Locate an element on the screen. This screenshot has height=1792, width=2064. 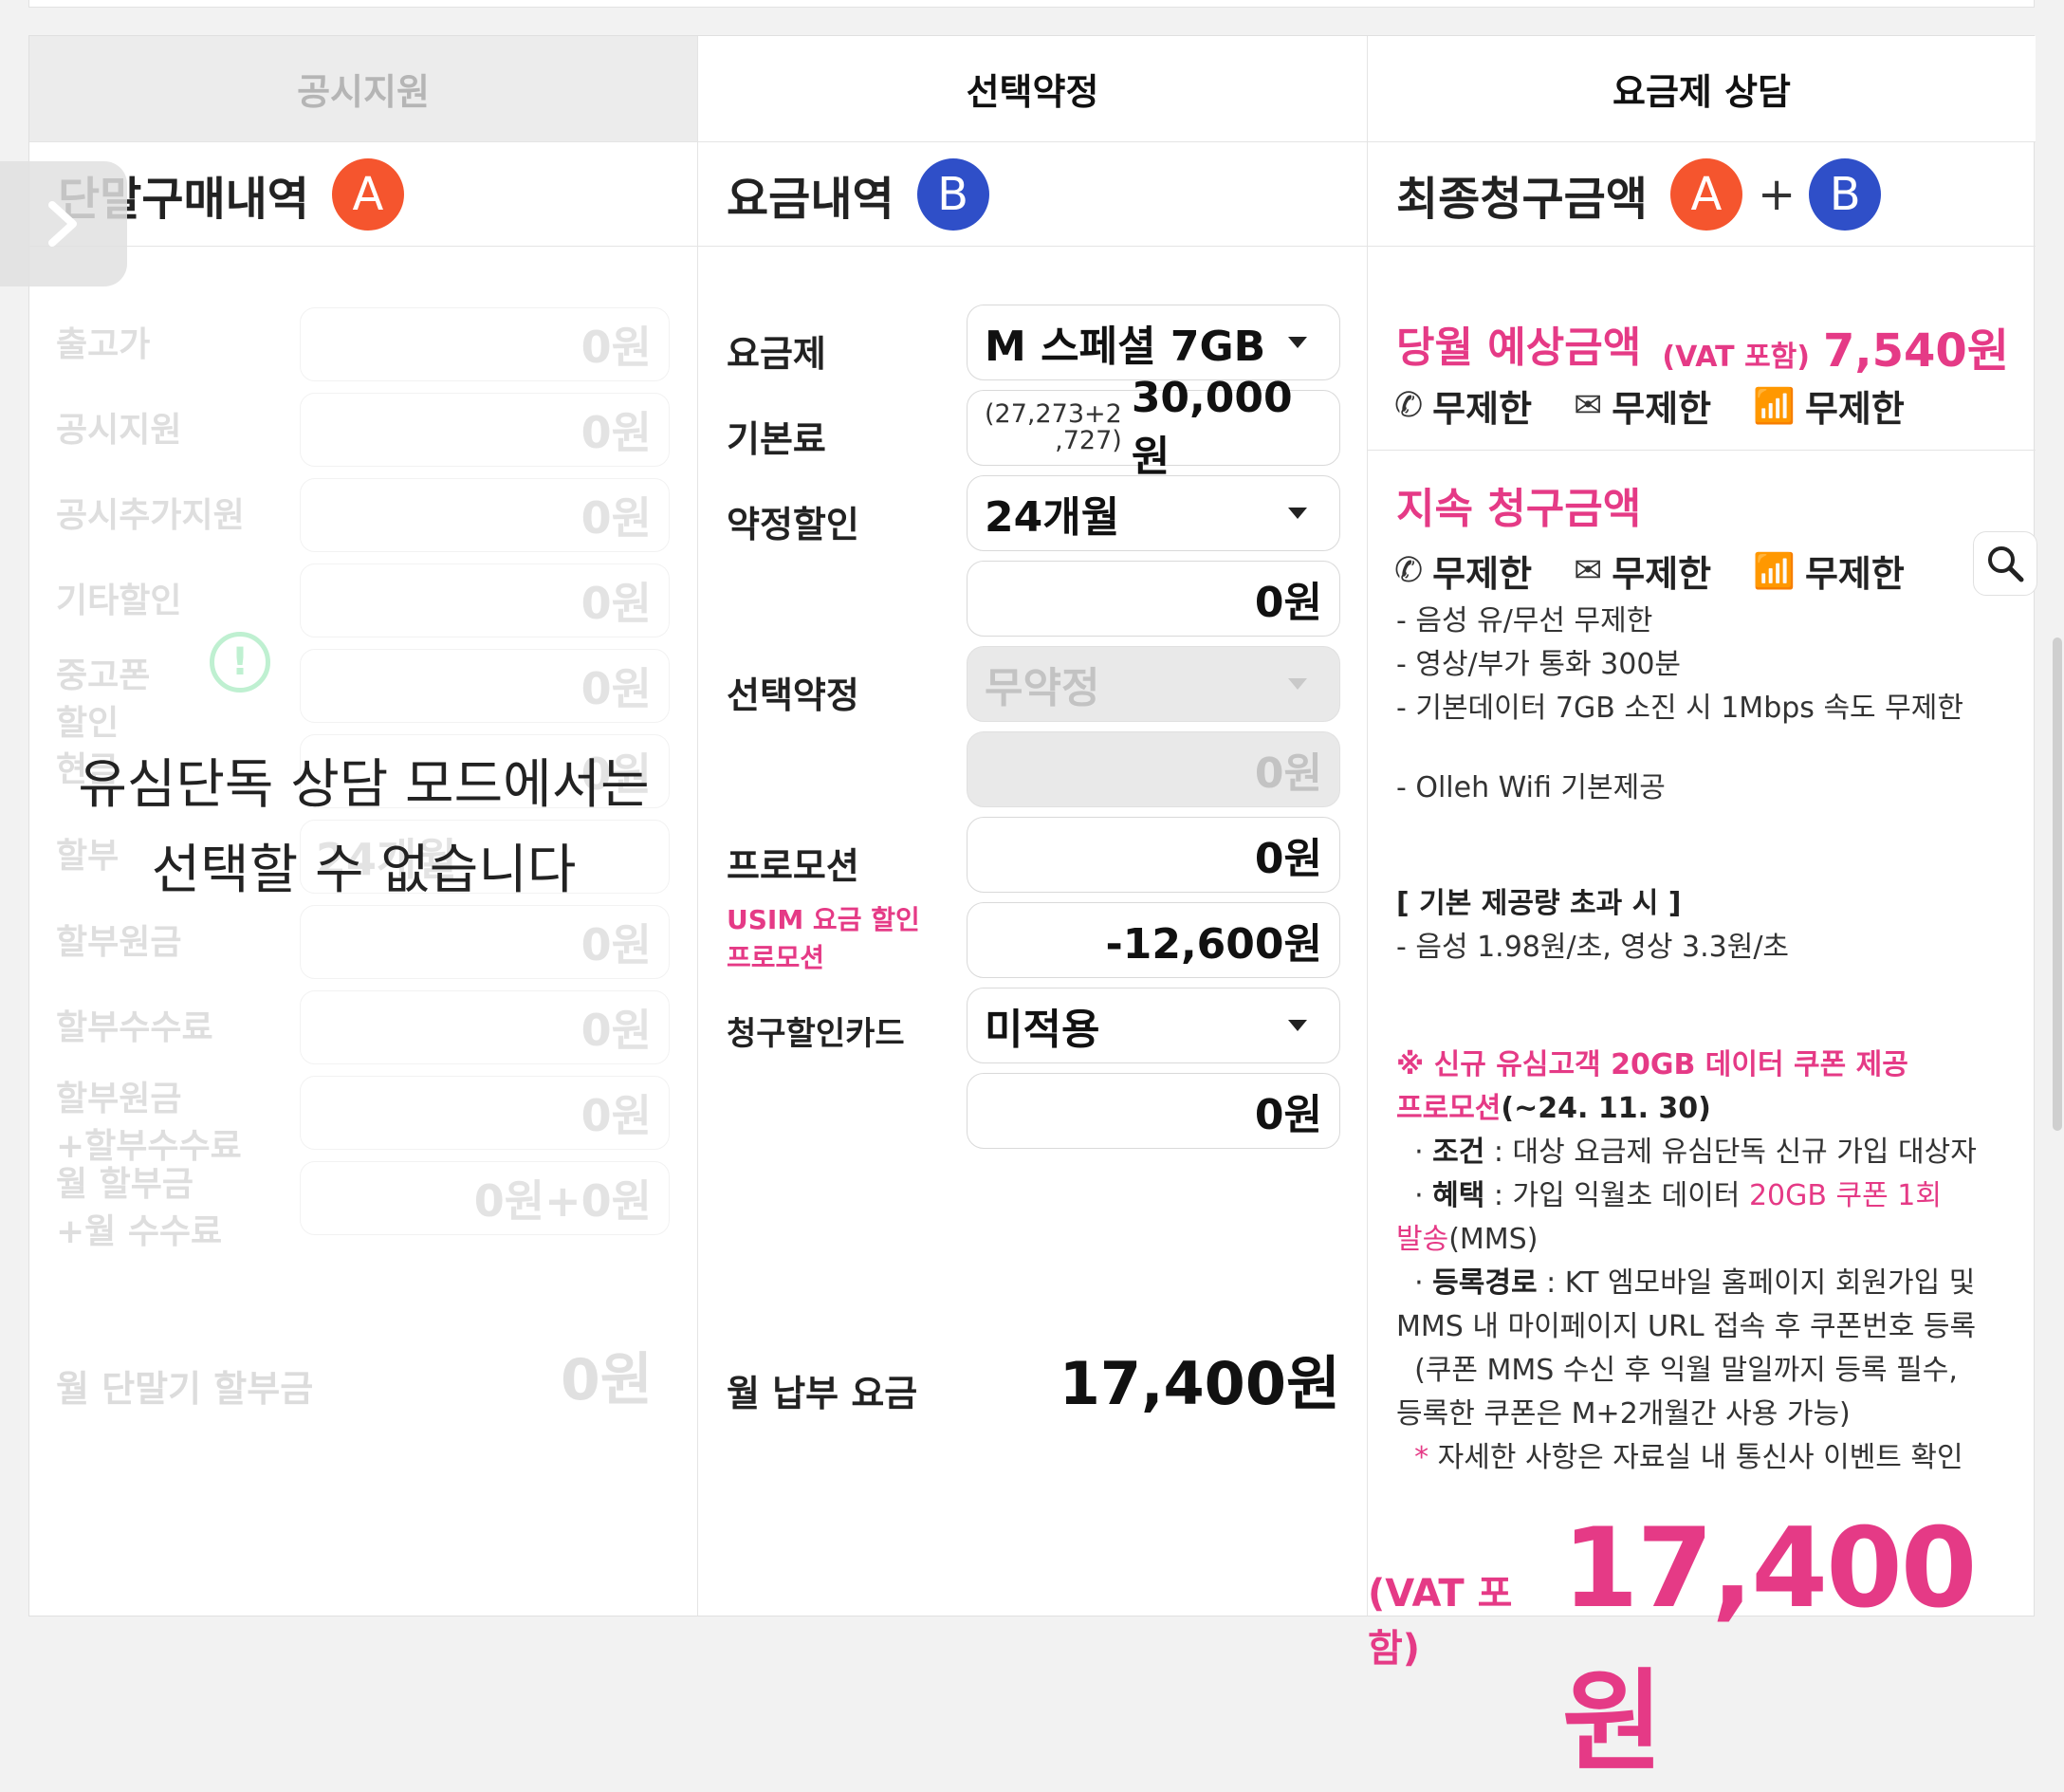
contract-period-select: 24개월 is located at coordinates (1154, 513).